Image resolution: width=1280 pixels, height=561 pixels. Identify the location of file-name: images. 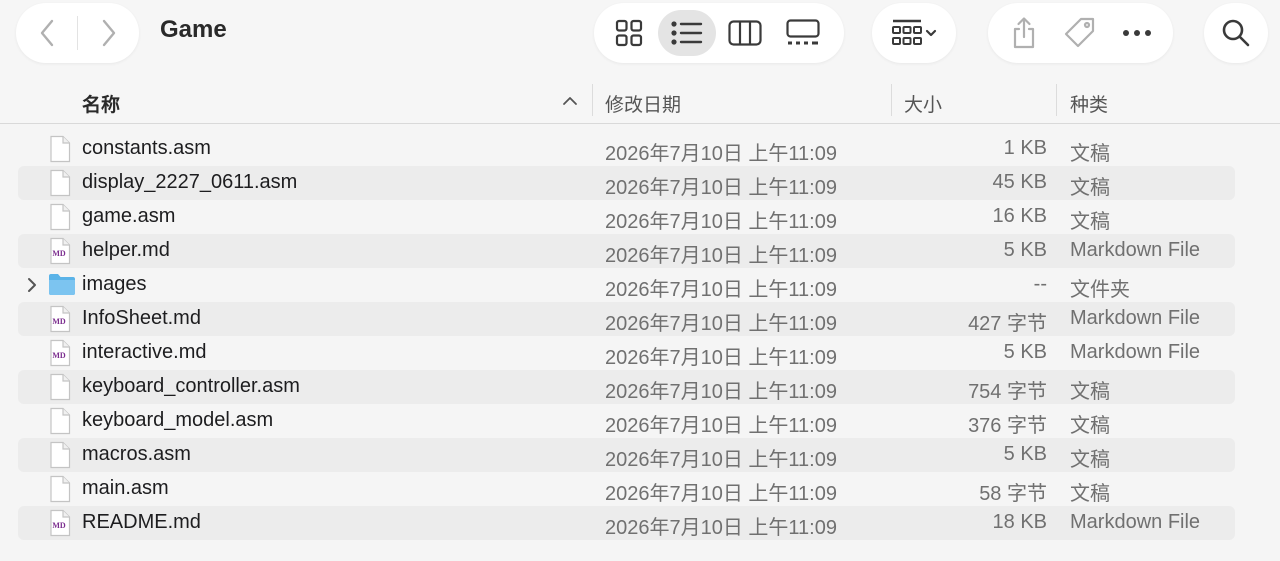
(114, 284).